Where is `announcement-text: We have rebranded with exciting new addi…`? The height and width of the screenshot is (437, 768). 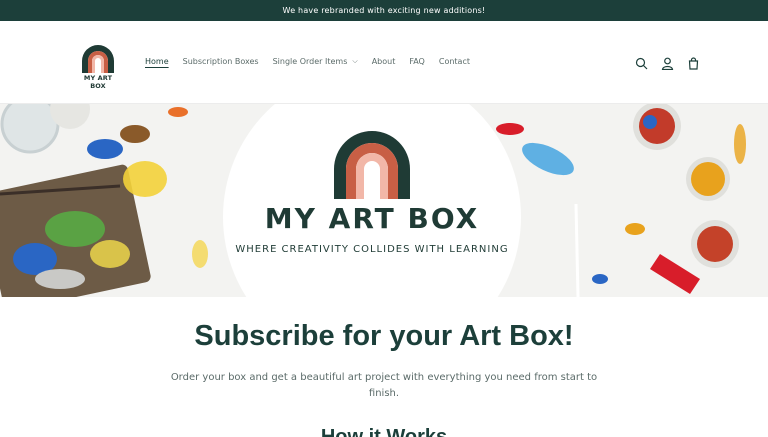 announcement-text: We have rebranded with exciting new addi… is located at coordinates (384, 10).